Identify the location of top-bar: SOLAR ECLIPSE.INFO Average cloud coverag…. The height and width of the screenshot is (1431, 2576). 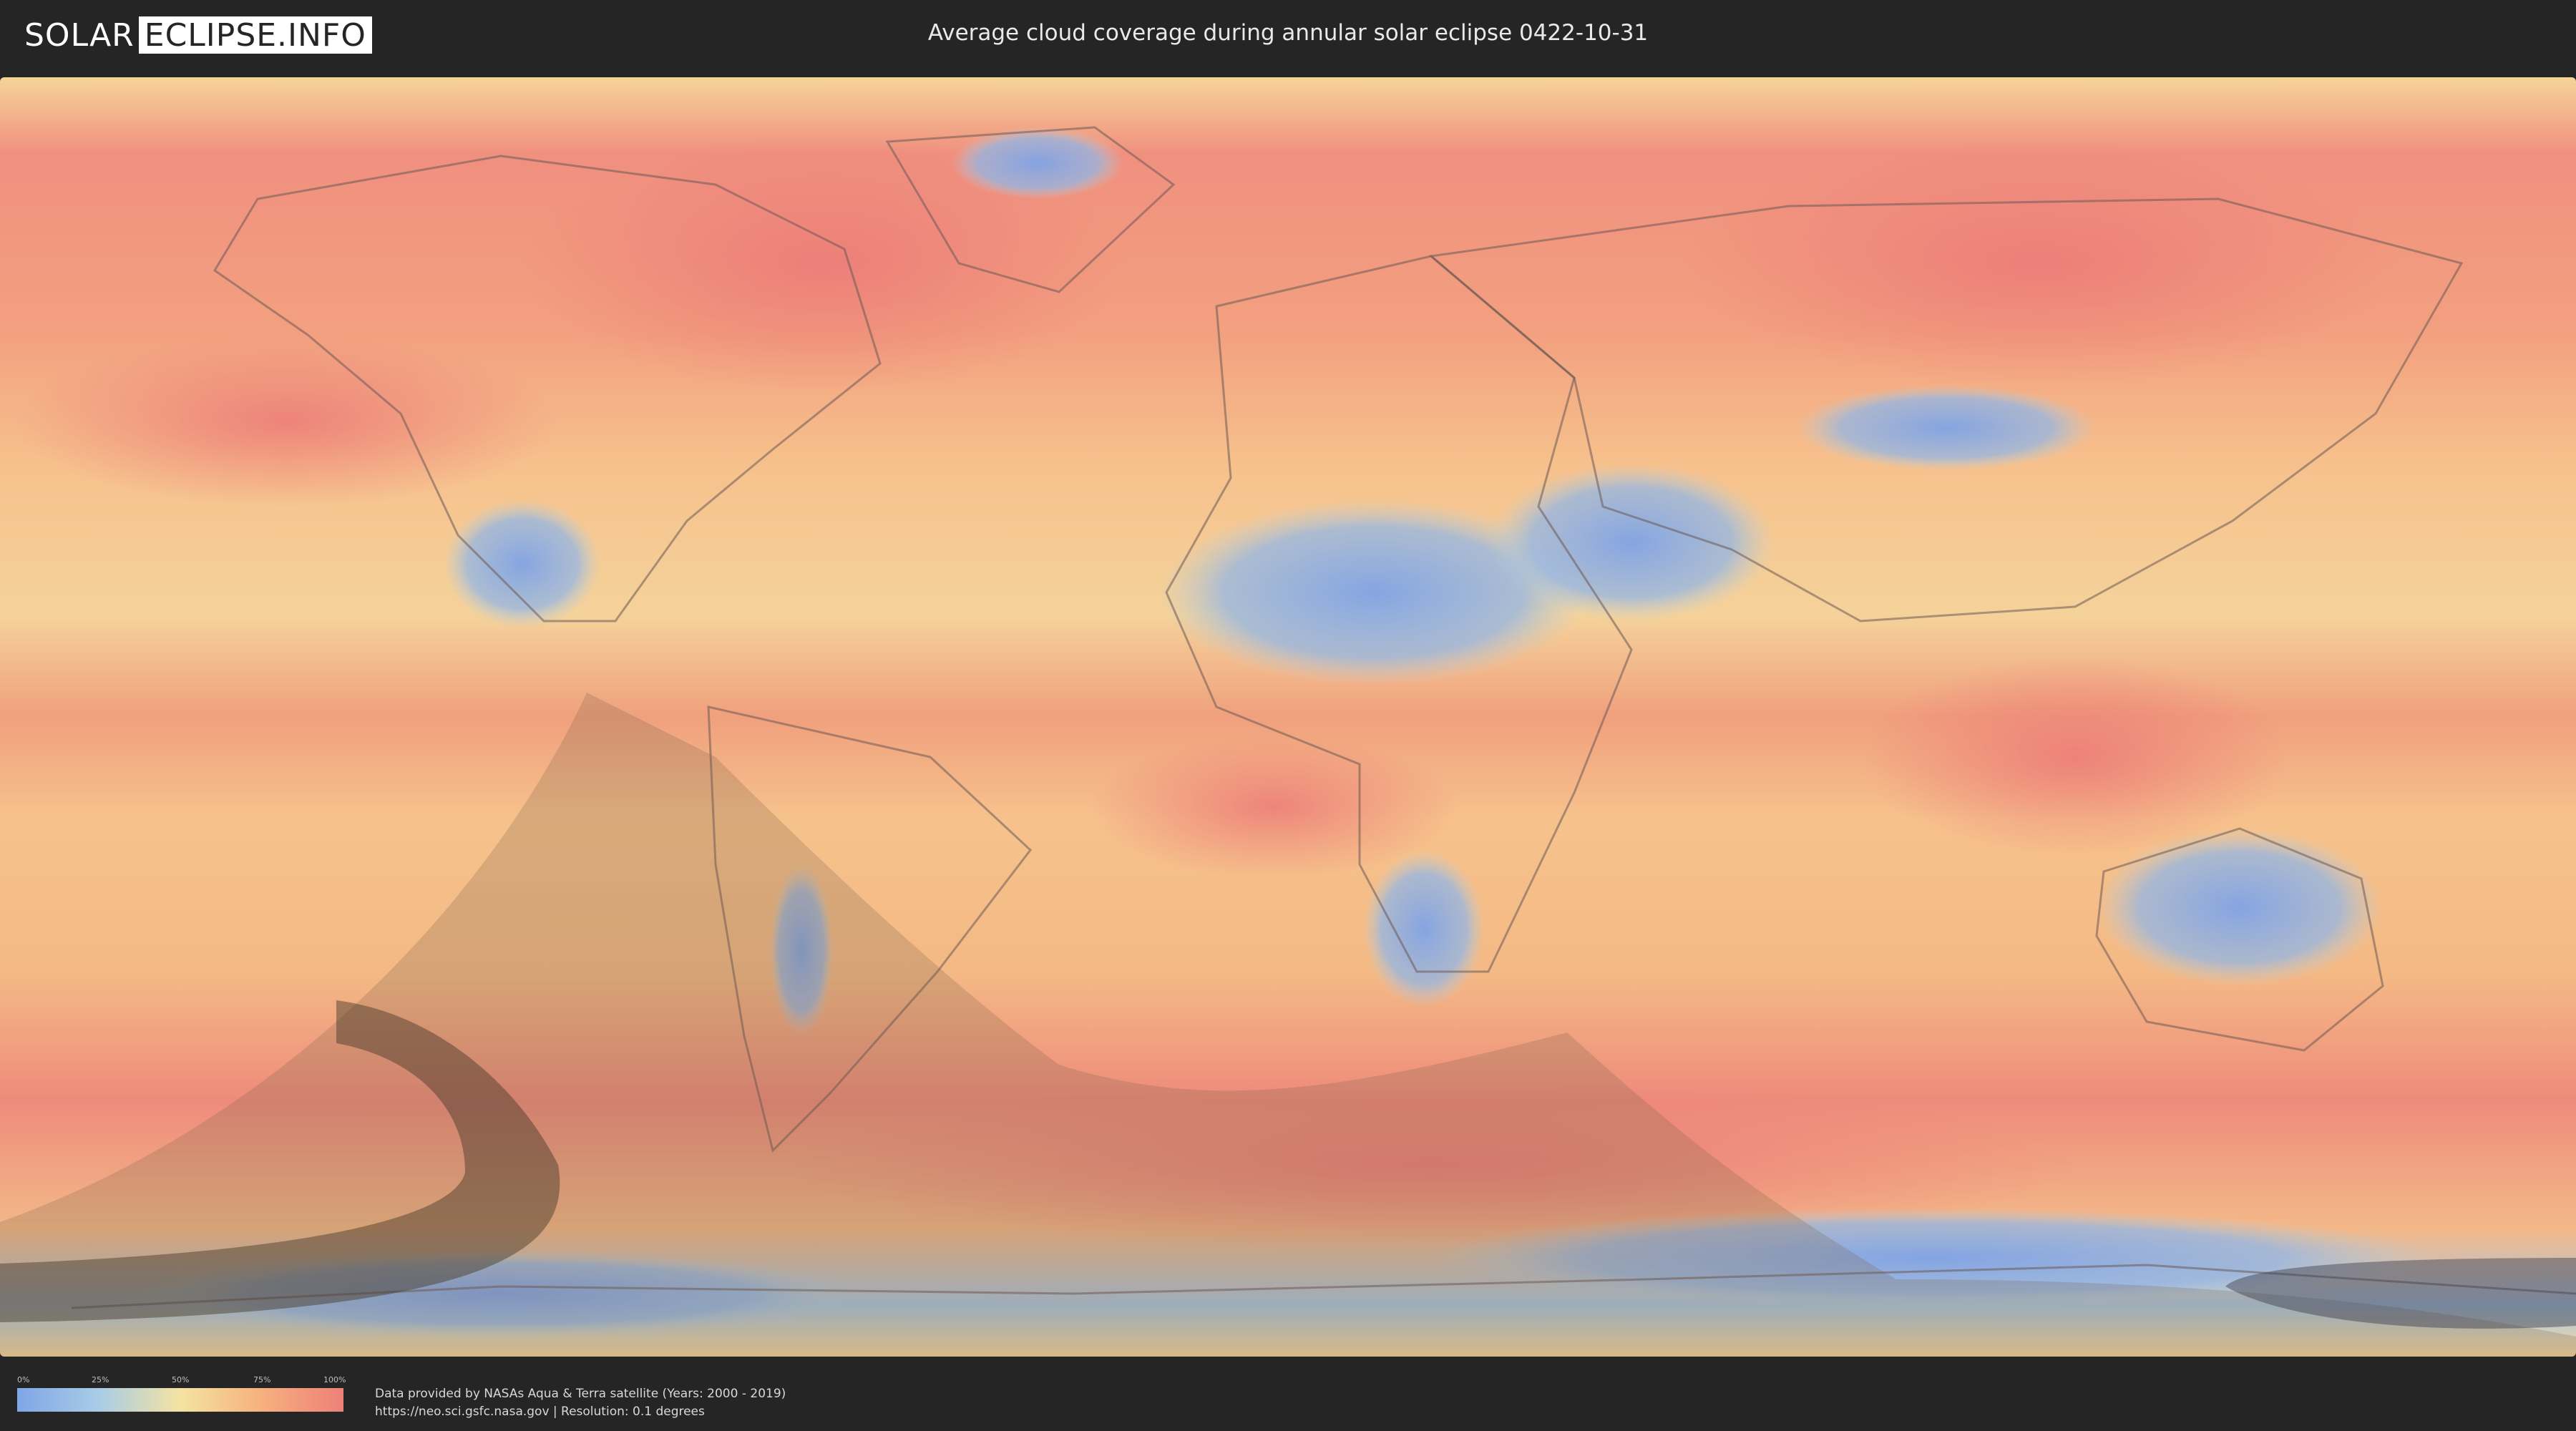
(1288, 36).